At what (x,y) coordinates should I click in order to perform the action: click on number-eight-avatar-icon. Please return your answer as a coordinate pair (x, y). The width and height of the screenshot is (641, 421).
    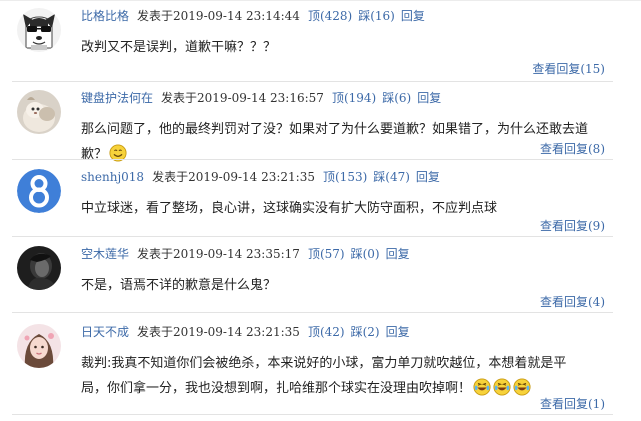
    Looking at the image, I should click on (39, 191).